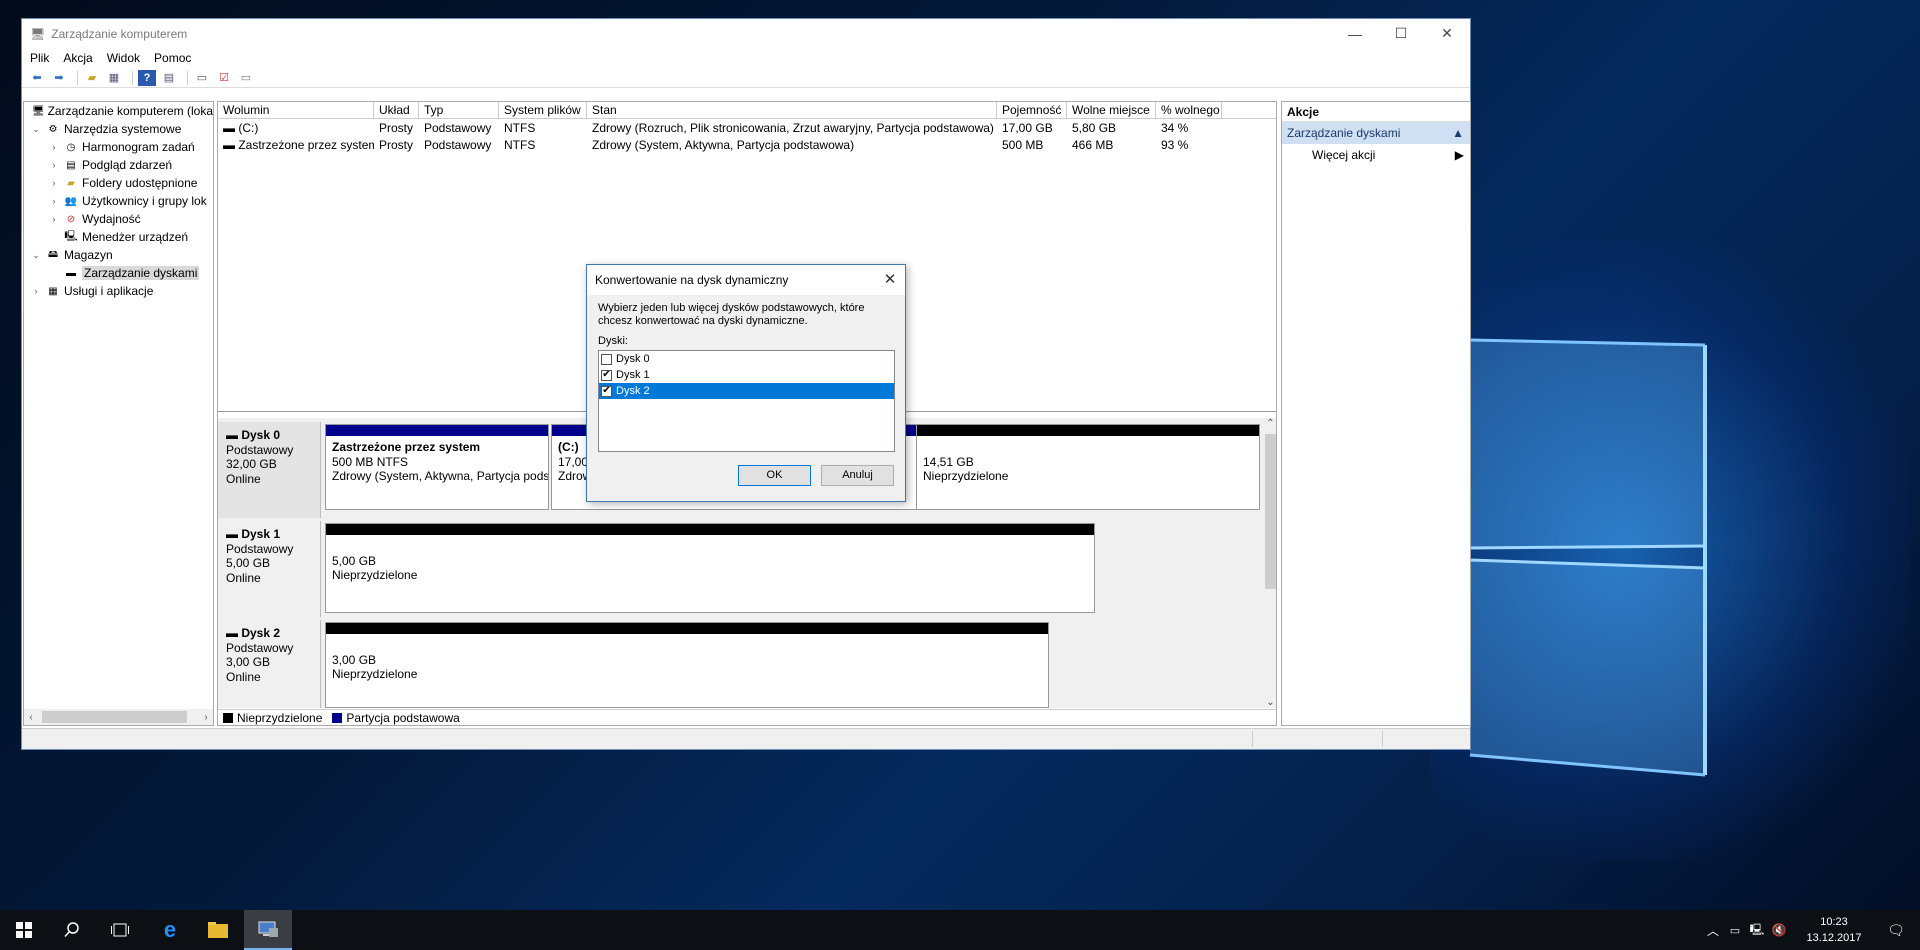 The width and height of the screenshot is (1920, 950). Describe the element at coordinates (948, 461) in the screenshot. I see `partition-size: 14,51 GB` at that location.